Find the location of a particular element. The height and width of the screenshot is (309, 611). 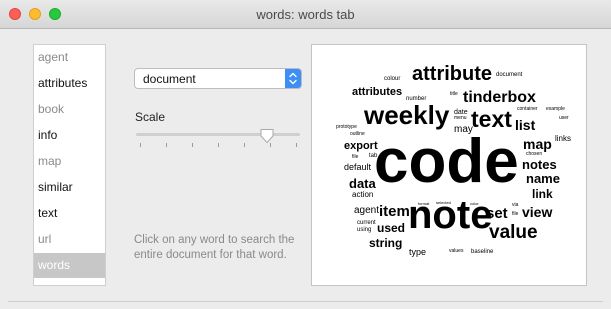

cloud-word: example is located at coordinates (555, 109).